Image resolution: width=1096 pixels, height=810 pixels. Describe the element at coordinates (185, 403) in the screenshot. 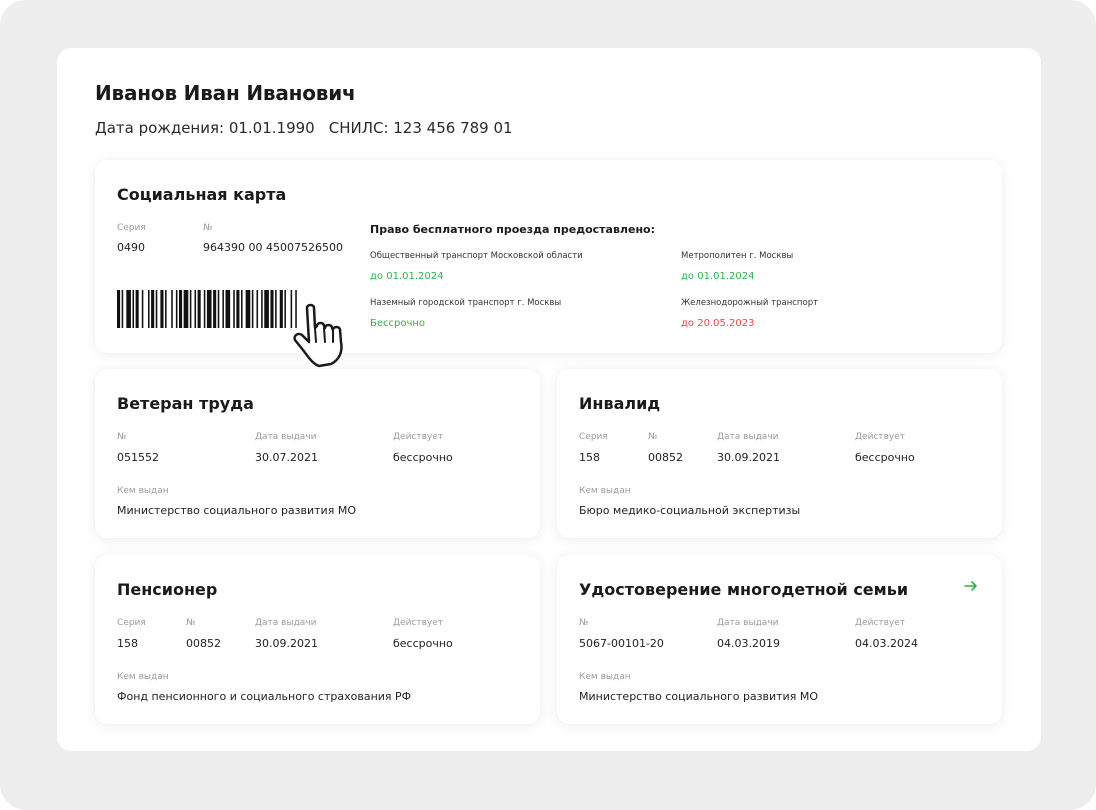

I see `card-title: Ветеран труда` at that location.